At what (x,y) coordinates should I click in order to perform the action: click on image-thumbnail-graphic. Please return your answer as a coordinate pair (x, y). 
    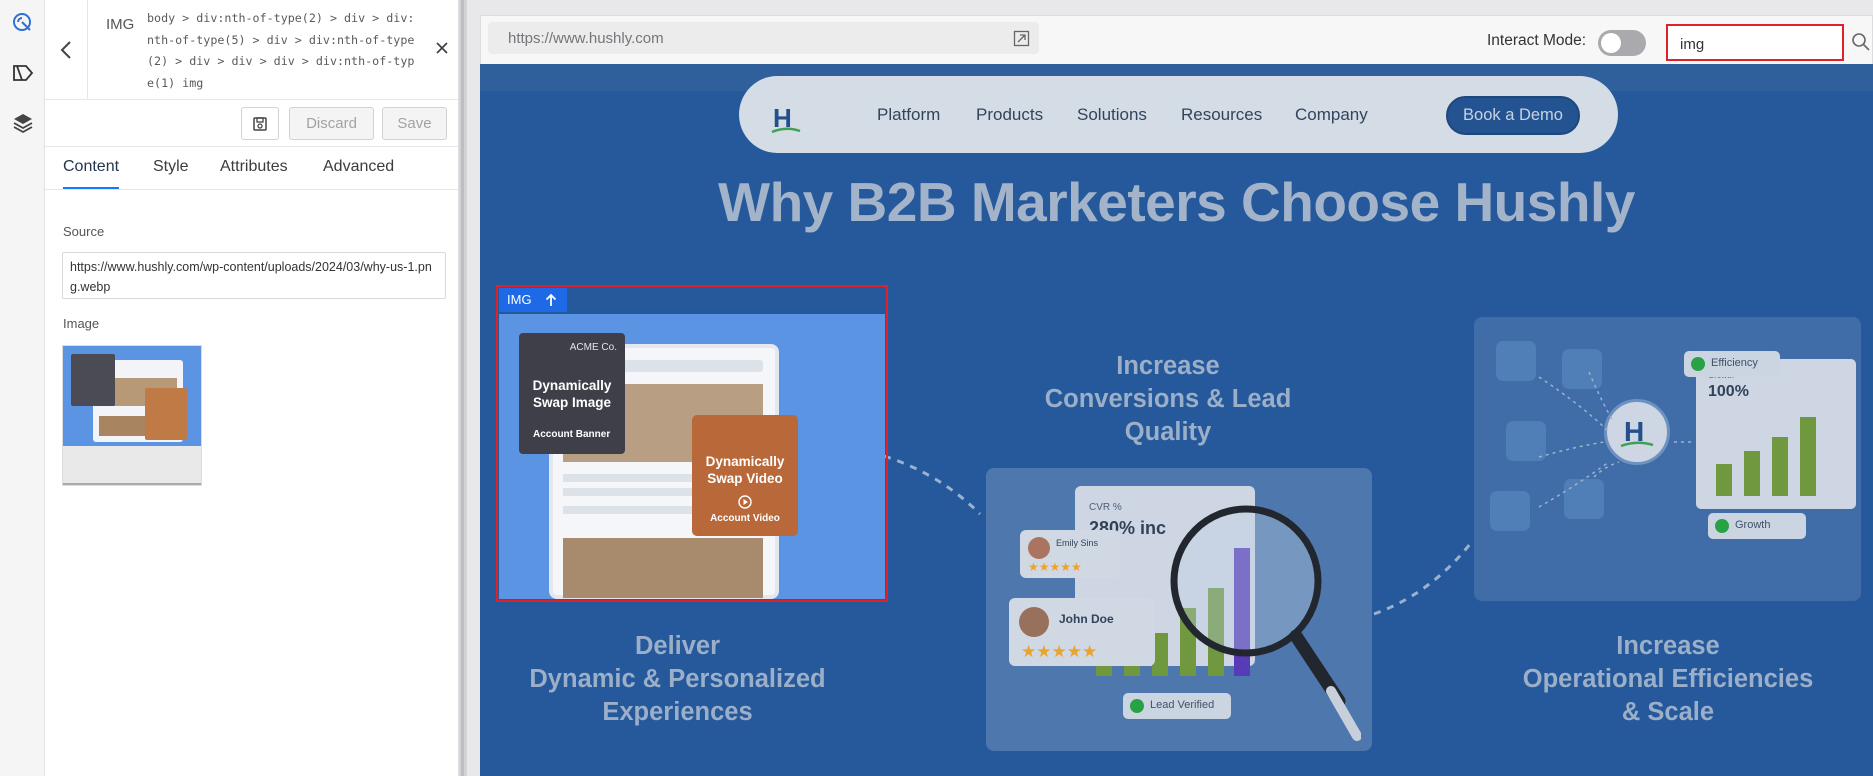
    Looking at the image, I should click on (132, 415).